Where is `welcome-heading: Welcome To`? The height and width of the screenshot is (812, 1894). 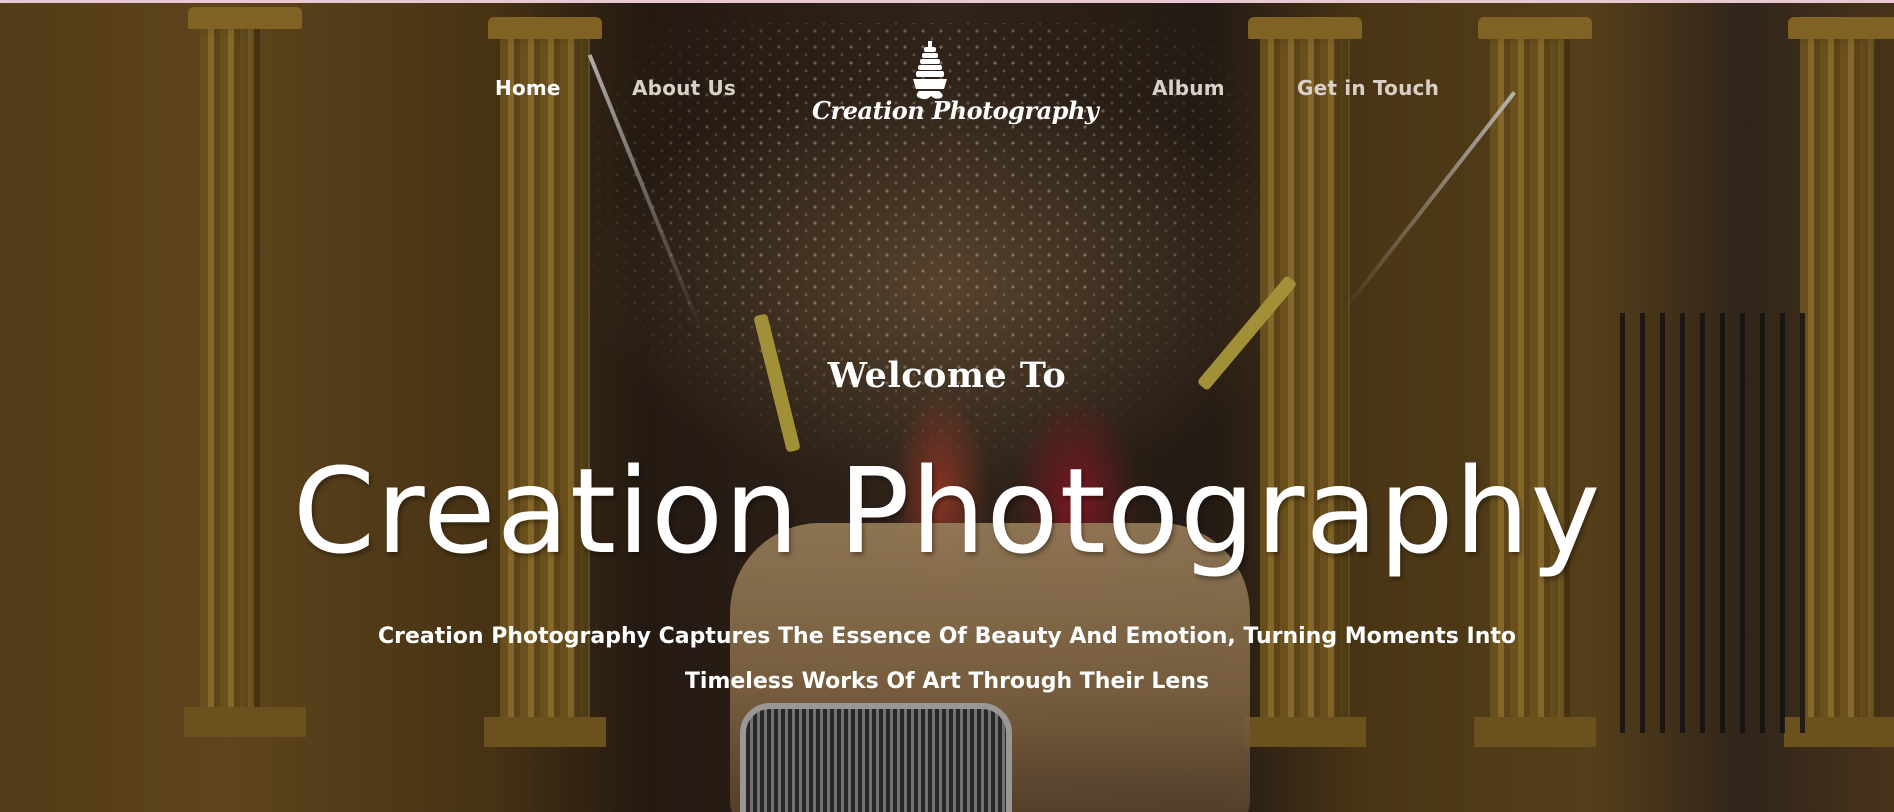
welcome-heading: Welcome To is located at coordinates (947, 375).